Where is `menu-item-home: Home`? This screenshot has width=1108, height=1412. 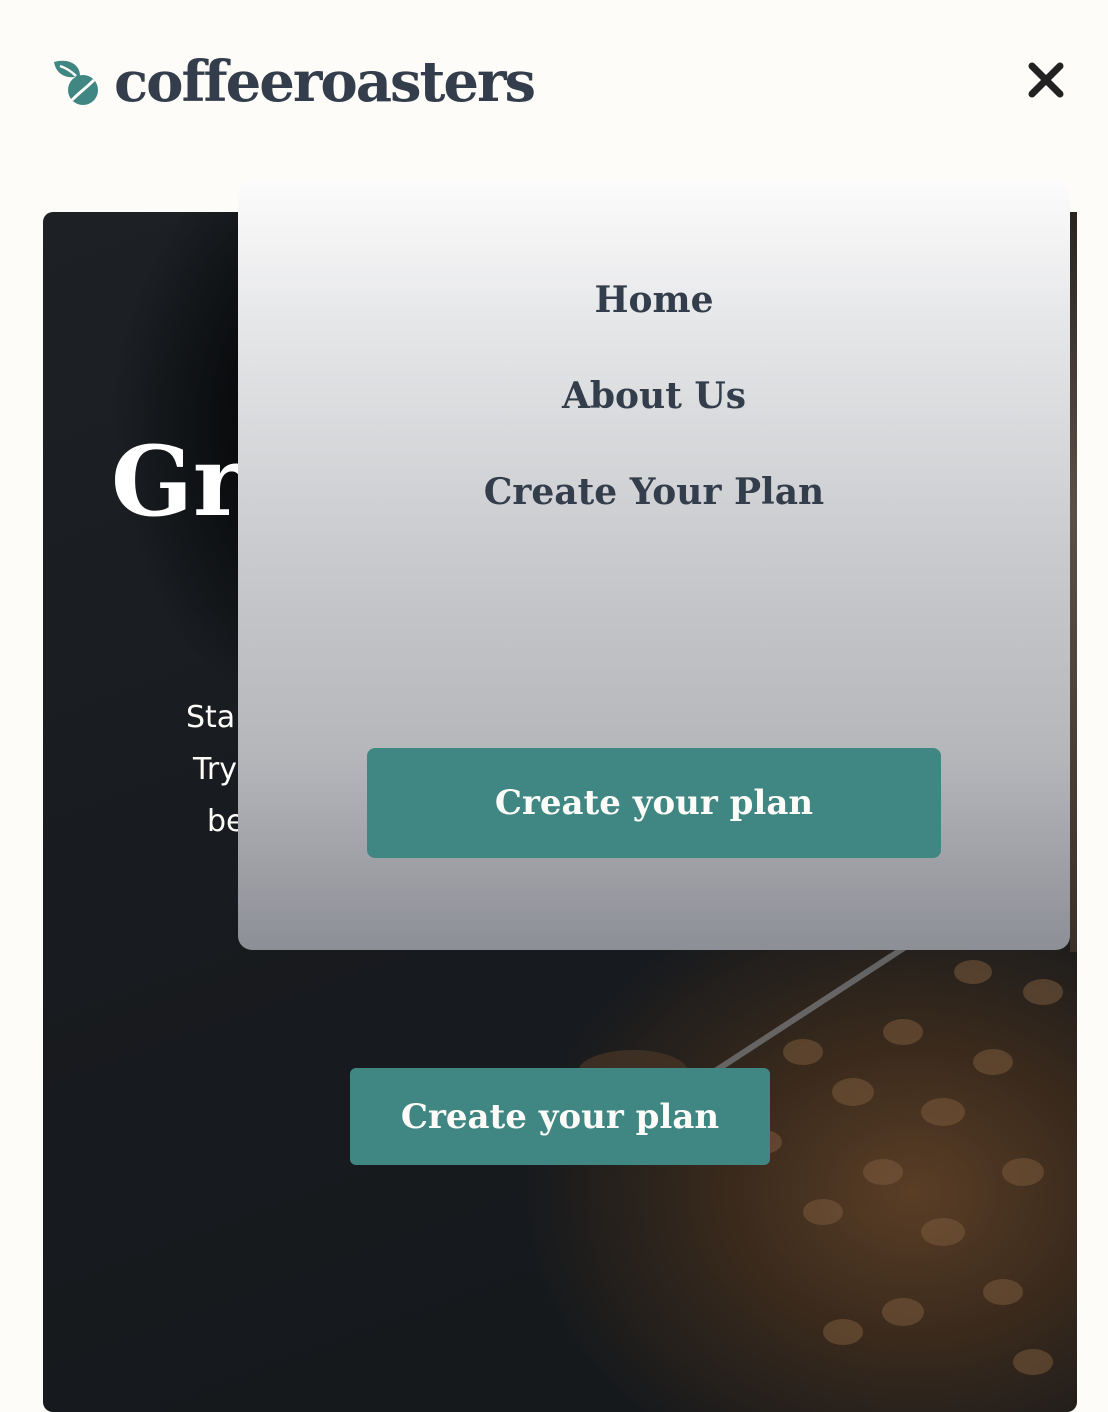
menu-item-home: Home is located at coordinates (654, 320).